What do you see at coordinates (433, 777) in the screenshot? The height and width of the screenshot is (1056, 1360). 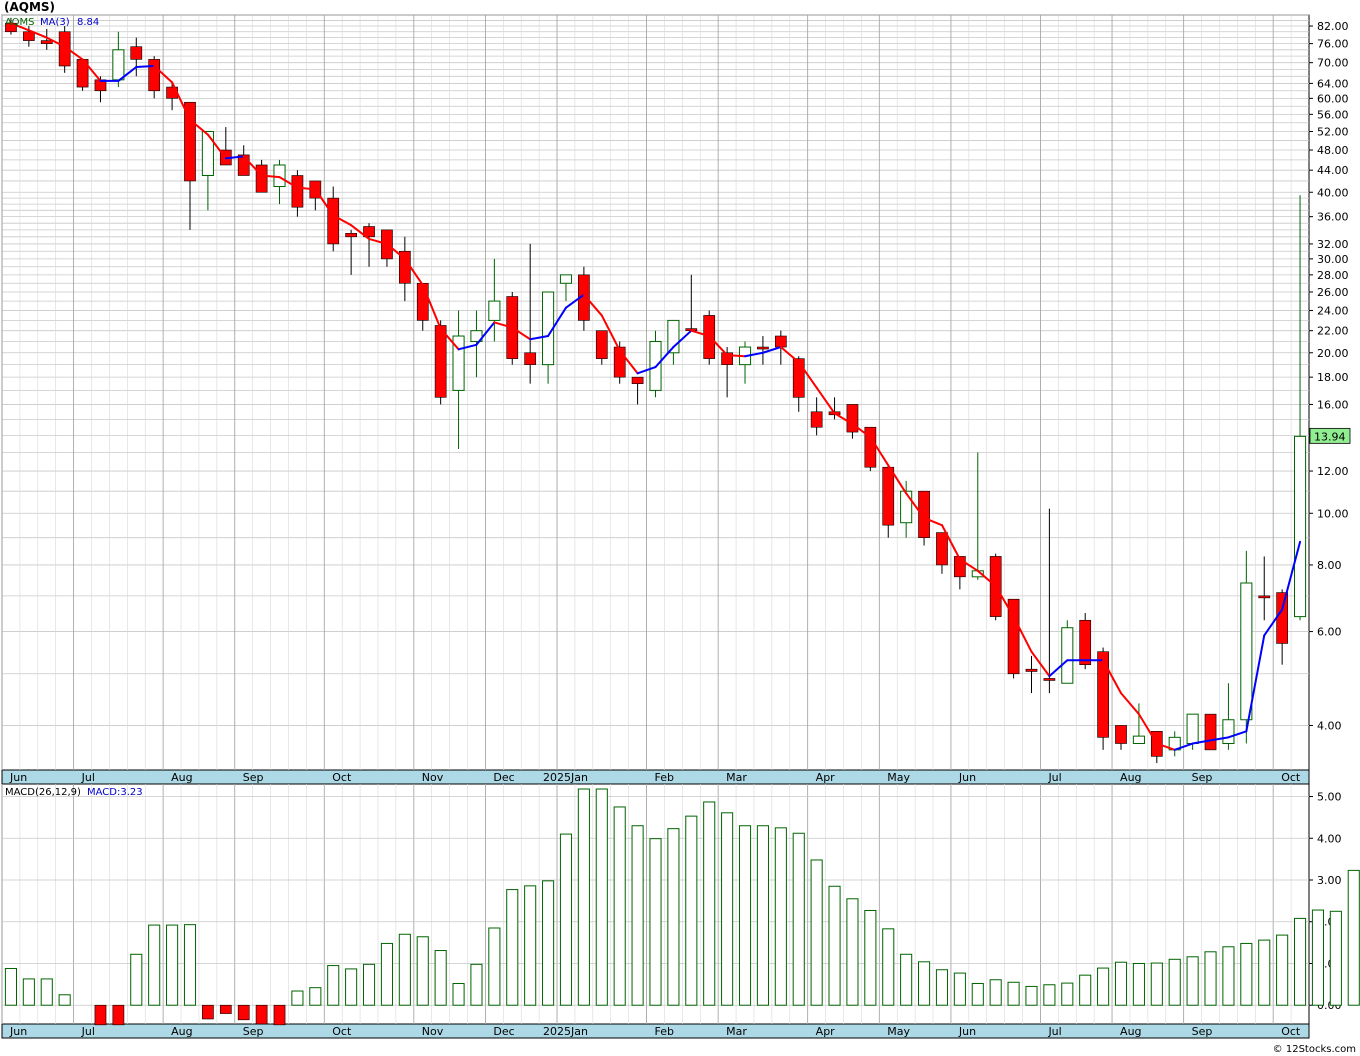 I see `month-label: Nov` at bounding box center [433, 777].